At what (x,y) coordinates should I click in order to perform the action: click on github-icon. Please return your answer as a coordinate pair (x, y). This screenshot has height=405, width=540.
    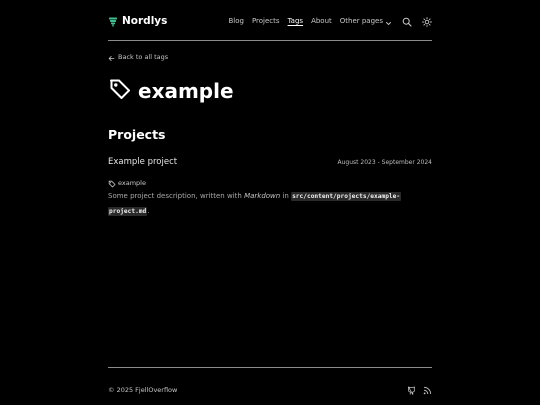
    Looking at the image, I should click on (411, 389).